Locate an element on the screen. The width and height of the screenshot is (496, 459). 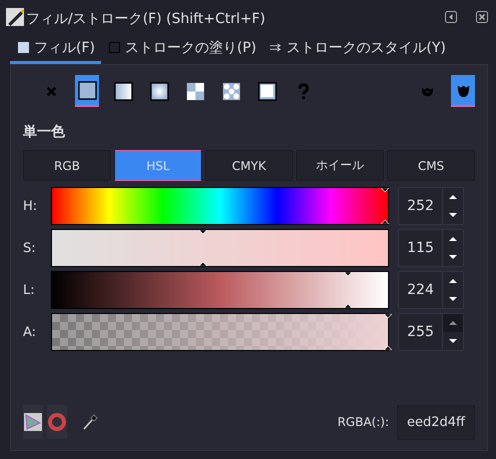
window-title: フィル/ストローク(F) (Shift+Ctrl+F) is located at coordinates (146, 19).